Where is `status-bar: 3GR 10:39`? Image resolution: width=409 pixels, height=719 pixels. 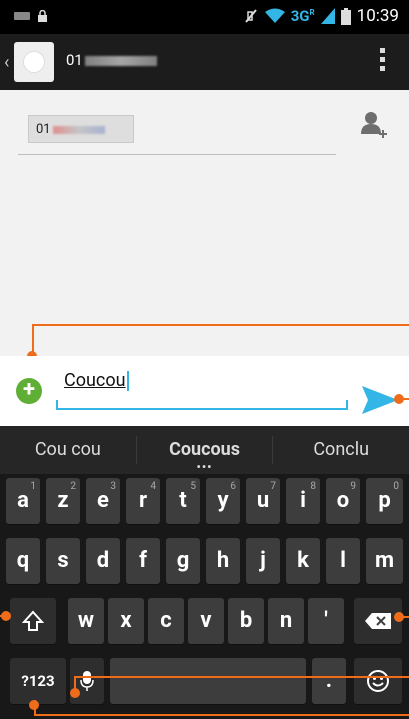 status-bar: 3GR 10:39 is located at coordinates (204, 17).